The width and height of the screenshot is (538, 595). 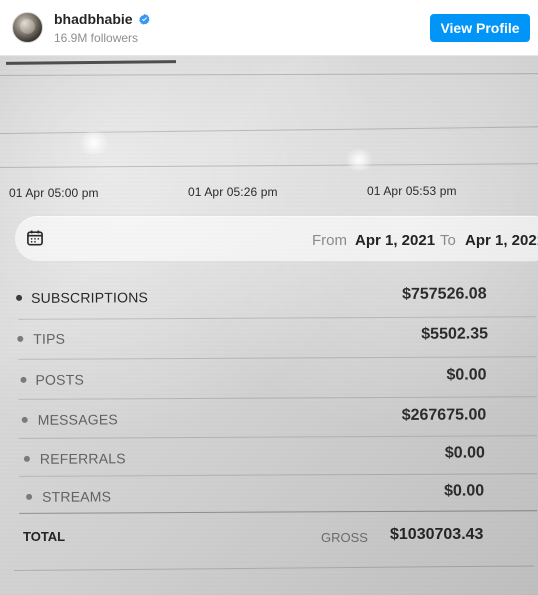 What do you see at coordinates (96, 38) in the screenshot?
I see `followers-count: 16.9M followers` at bounding box center [96, 38].